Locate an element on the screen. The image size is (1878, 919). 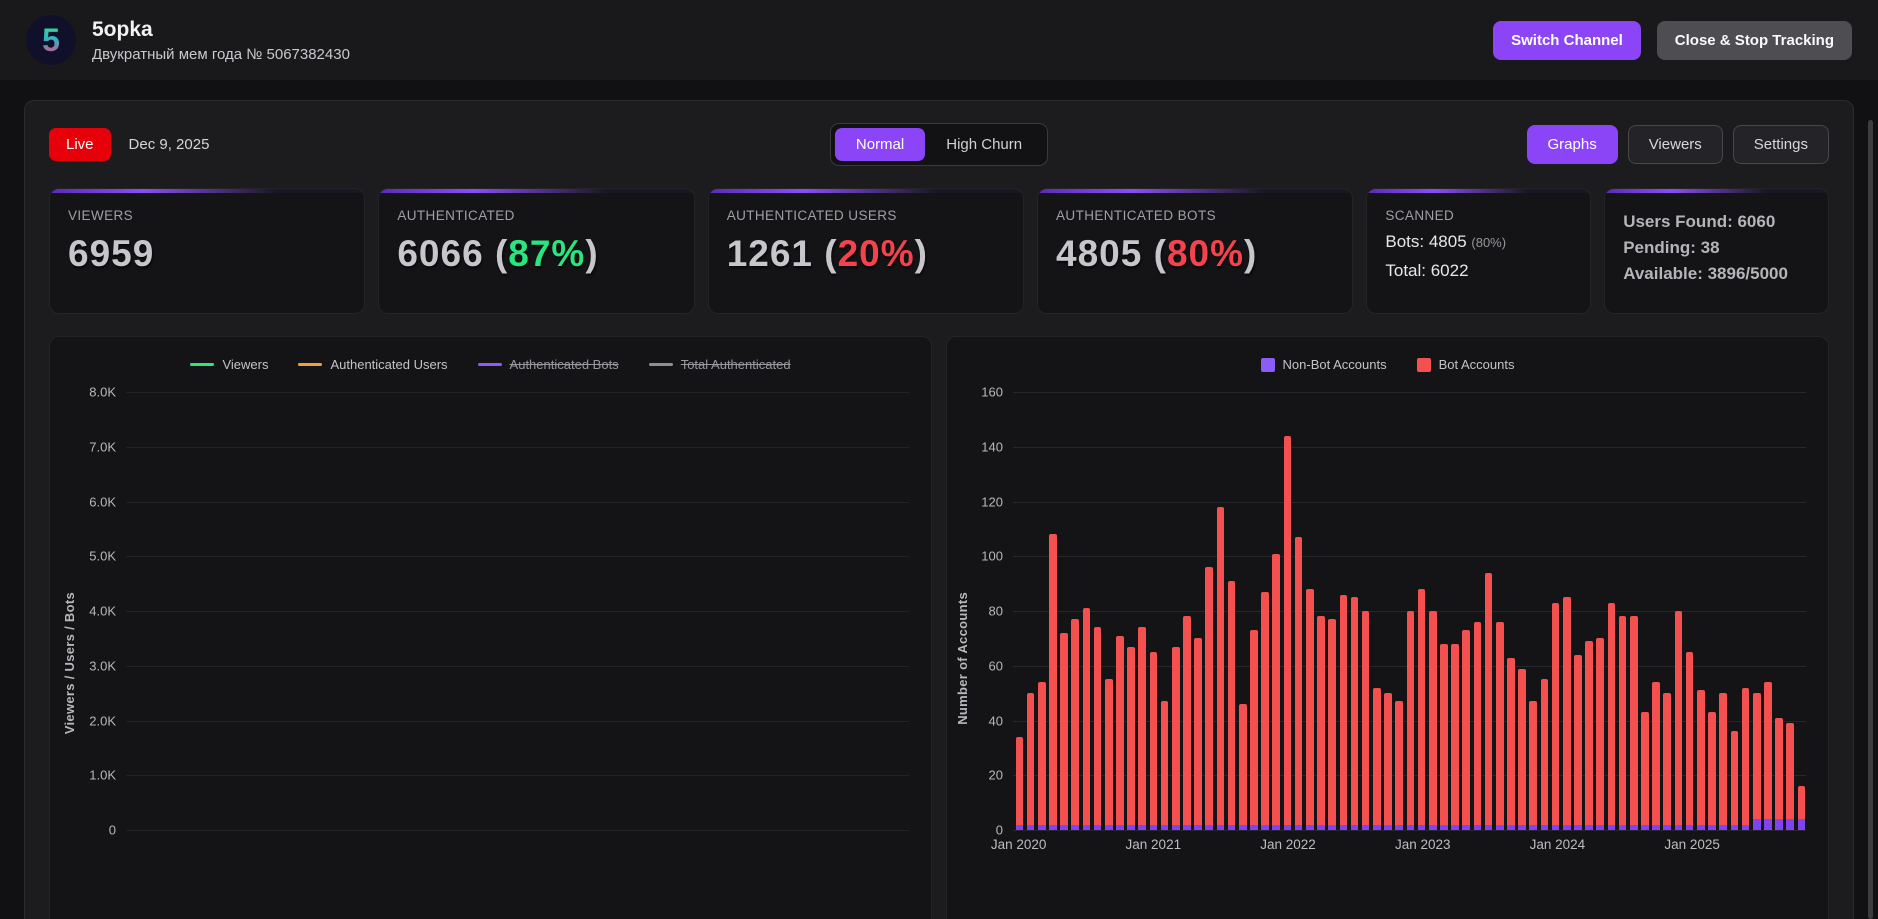
legend-item: Non-Bot Accounts is located at coordinates (1323, 364).